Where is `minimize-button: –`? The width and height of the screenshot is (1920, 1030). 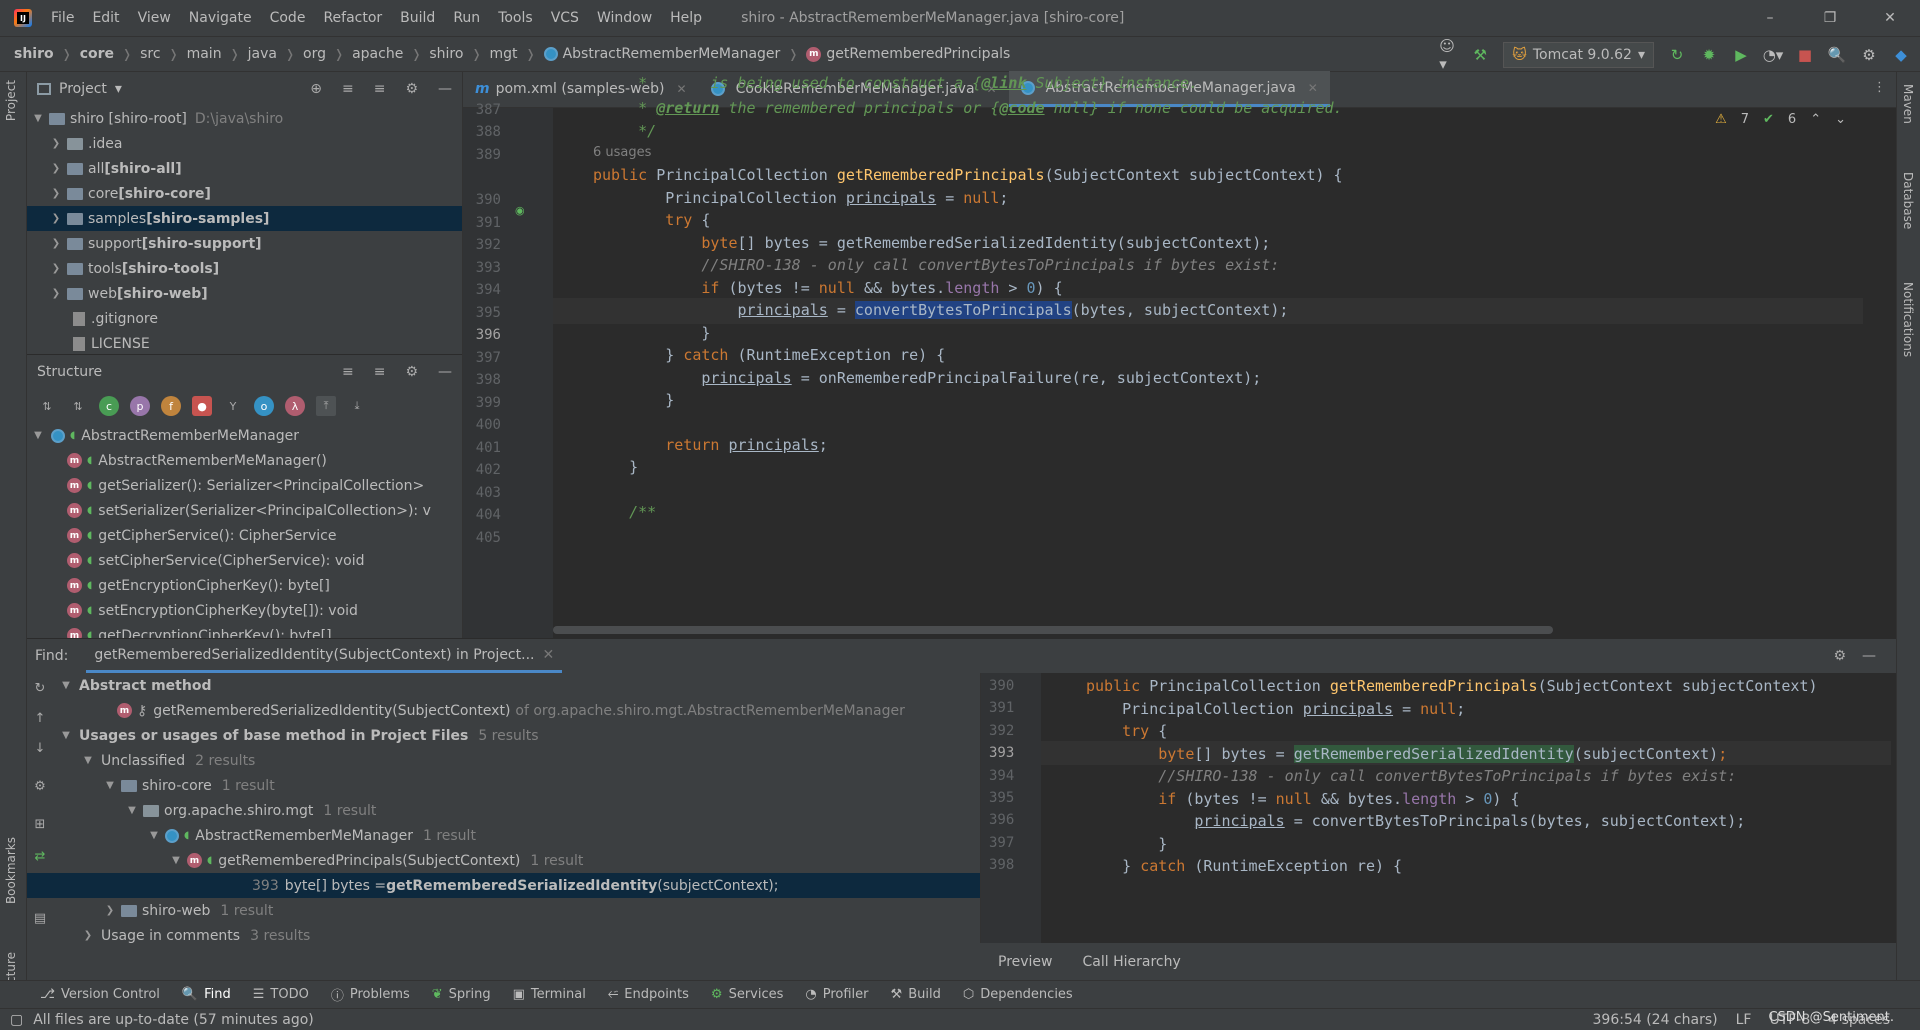
minimize-button: – is located at coordinates (1770, 18).